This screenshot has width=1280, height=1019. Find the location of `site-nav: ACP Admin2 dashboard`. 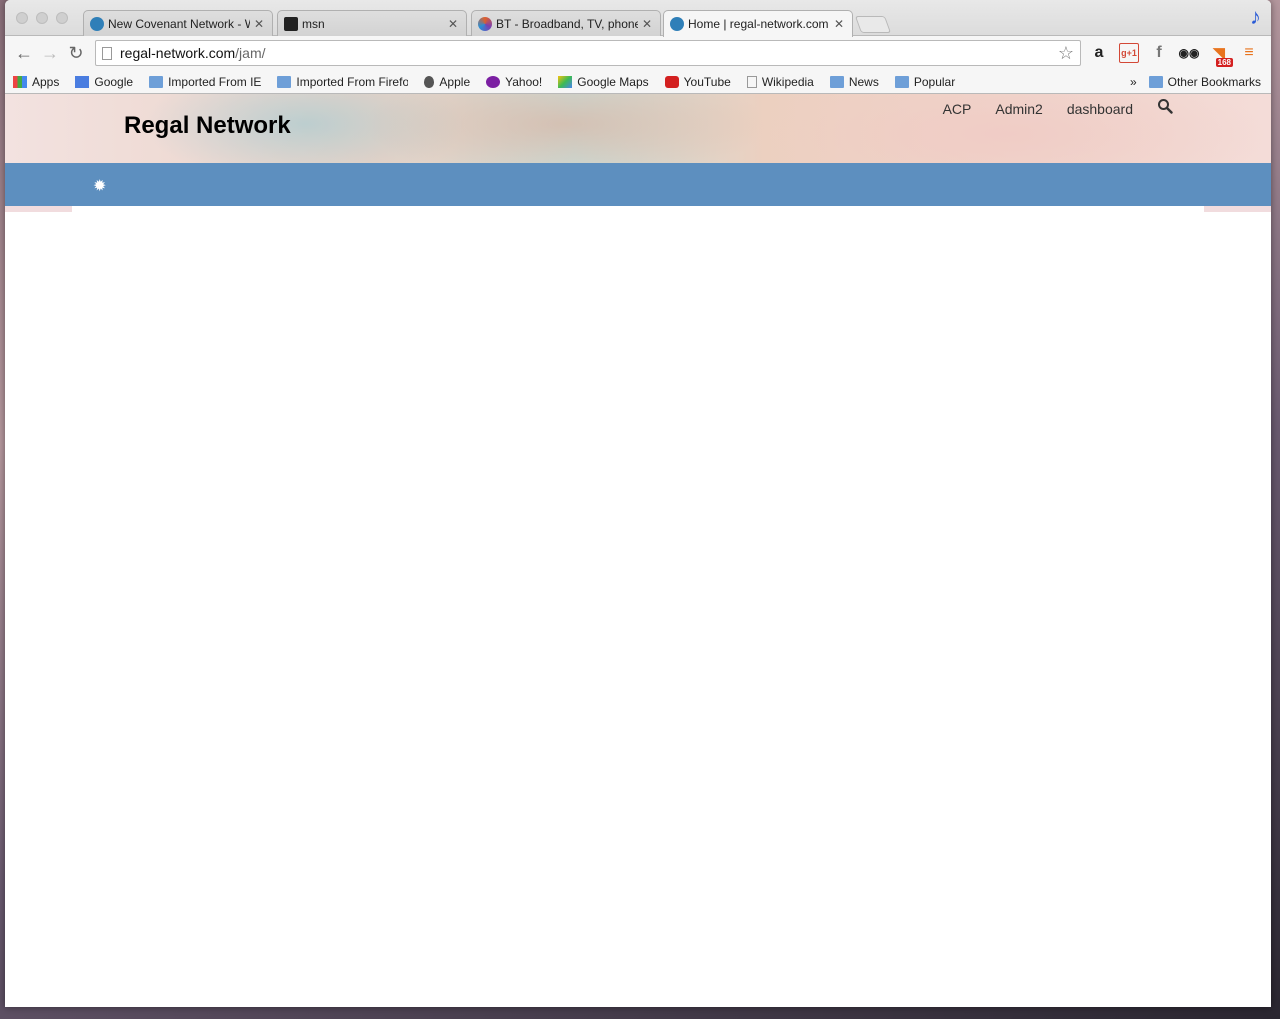

site-nav: ACP Admin2 dashboard is located at coordinates (1058, 108).